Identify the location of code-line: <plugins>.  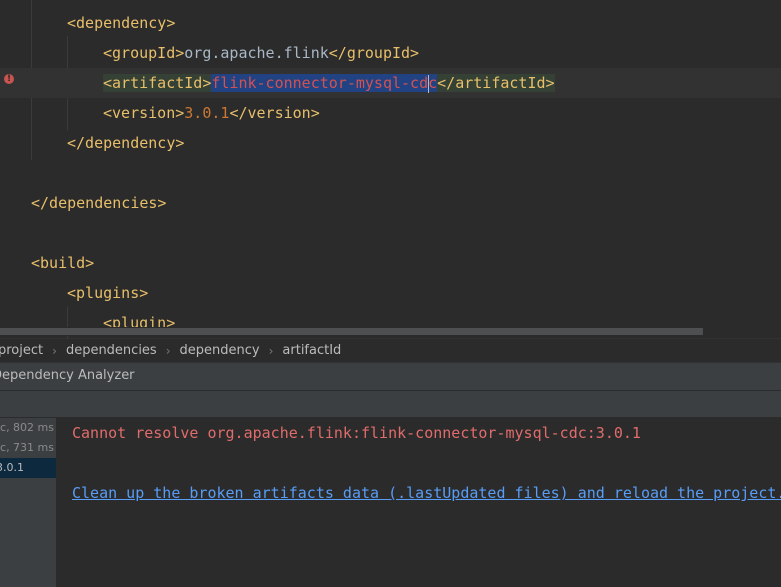
(390, 293).